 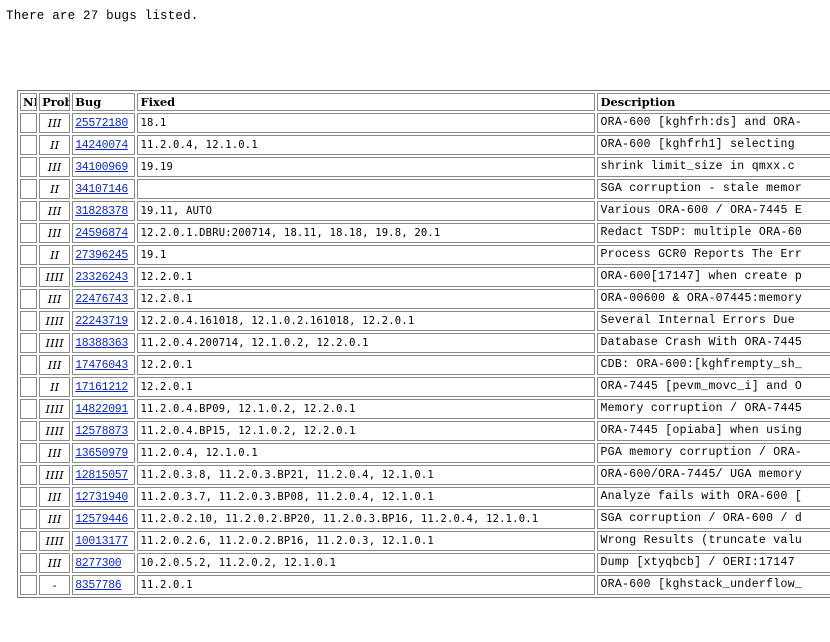 I want to click on bug-cell: 12579446, so click(x=104, y=519).